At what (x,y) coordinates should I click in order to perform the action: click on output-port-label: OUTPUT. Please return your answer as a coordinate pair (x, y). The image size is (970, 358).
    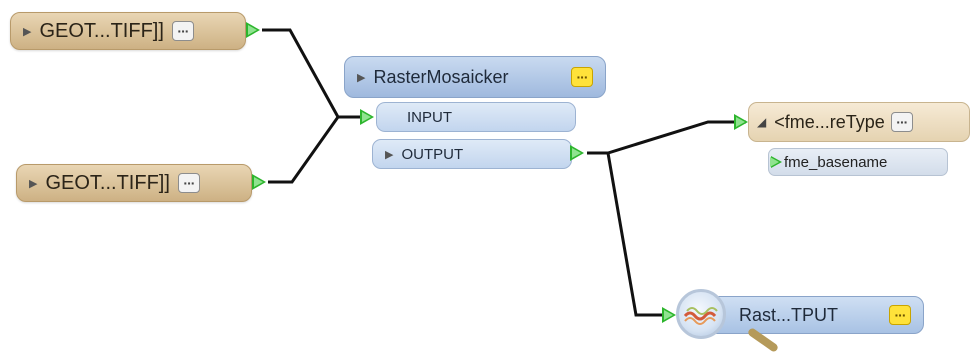
    Looking at the image, I should click on (432, 154).